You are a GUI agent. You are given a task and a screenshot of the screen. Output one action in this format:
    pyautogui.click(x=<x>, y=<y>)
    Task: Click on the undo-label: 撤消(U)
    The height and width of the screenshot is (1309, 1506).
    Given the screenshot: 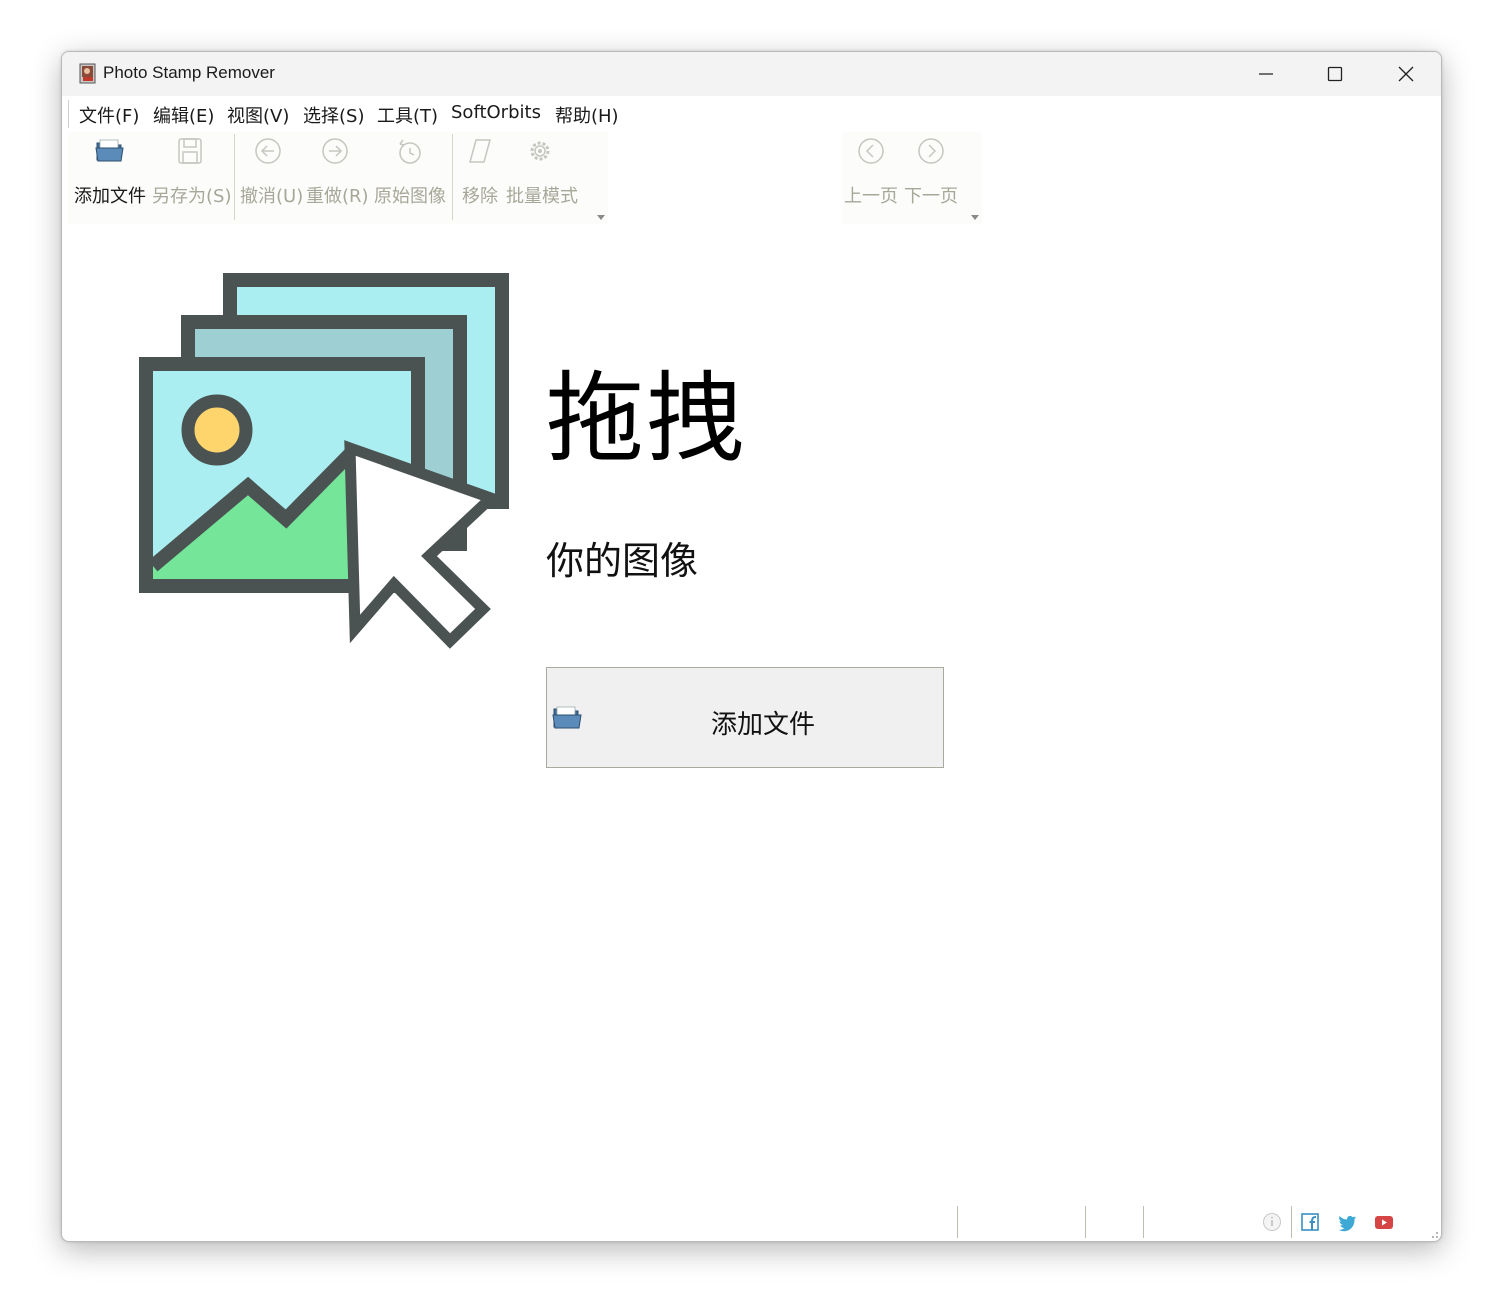 What is the action you would take?
    pyautogui.click(x=272, y=196)
    